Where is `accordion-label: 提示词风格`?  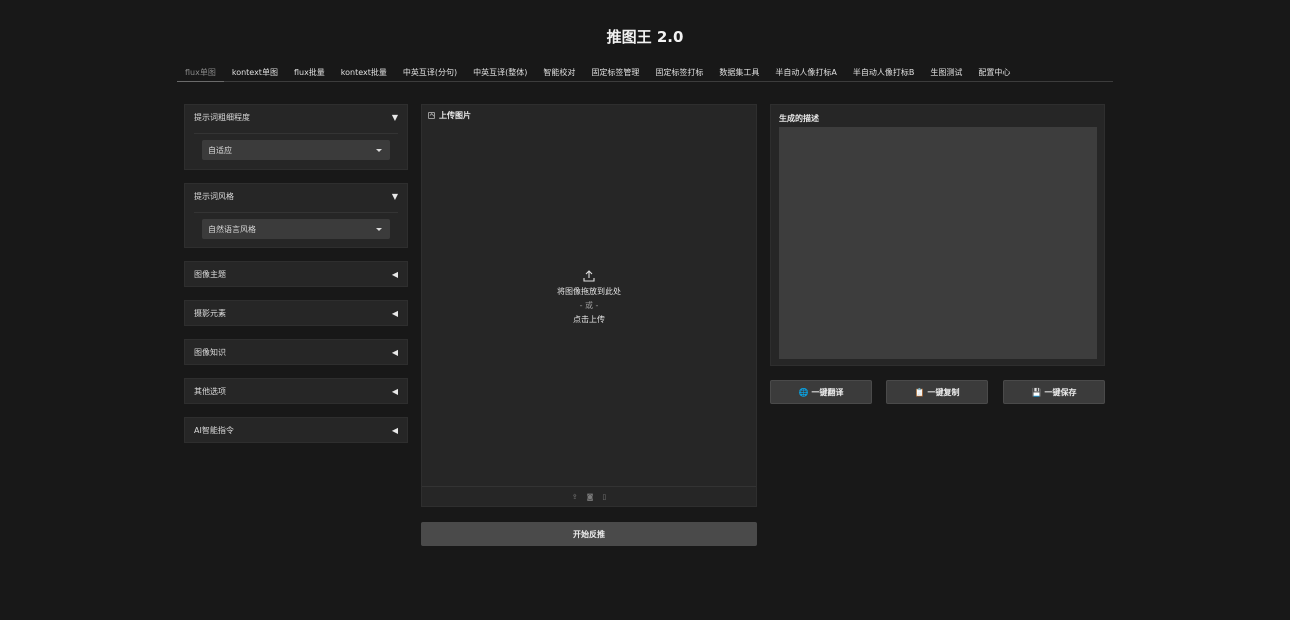
accordion-label: 提示词风格 is located at coordinates (214, 196).